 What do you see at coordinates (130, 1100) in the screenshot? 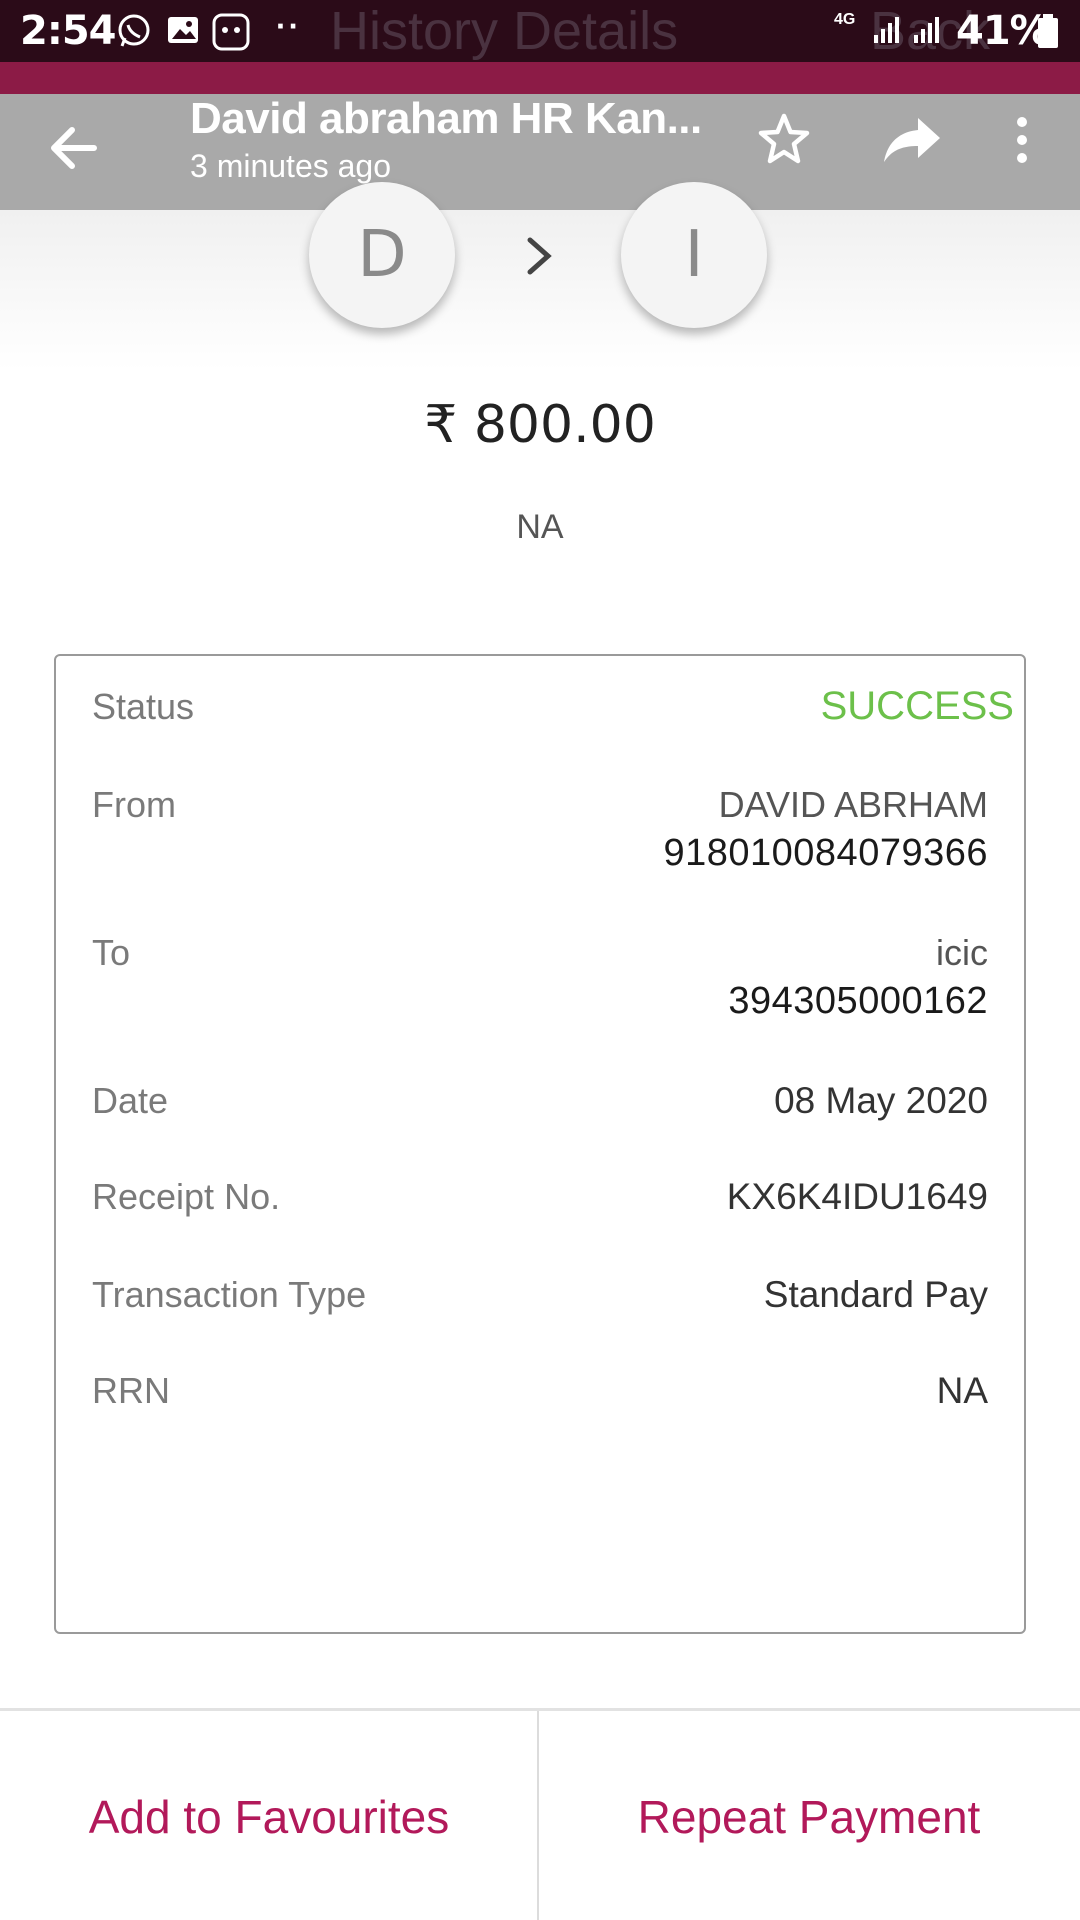
I see `date-label: Date` at bounding box center [130, 1100].